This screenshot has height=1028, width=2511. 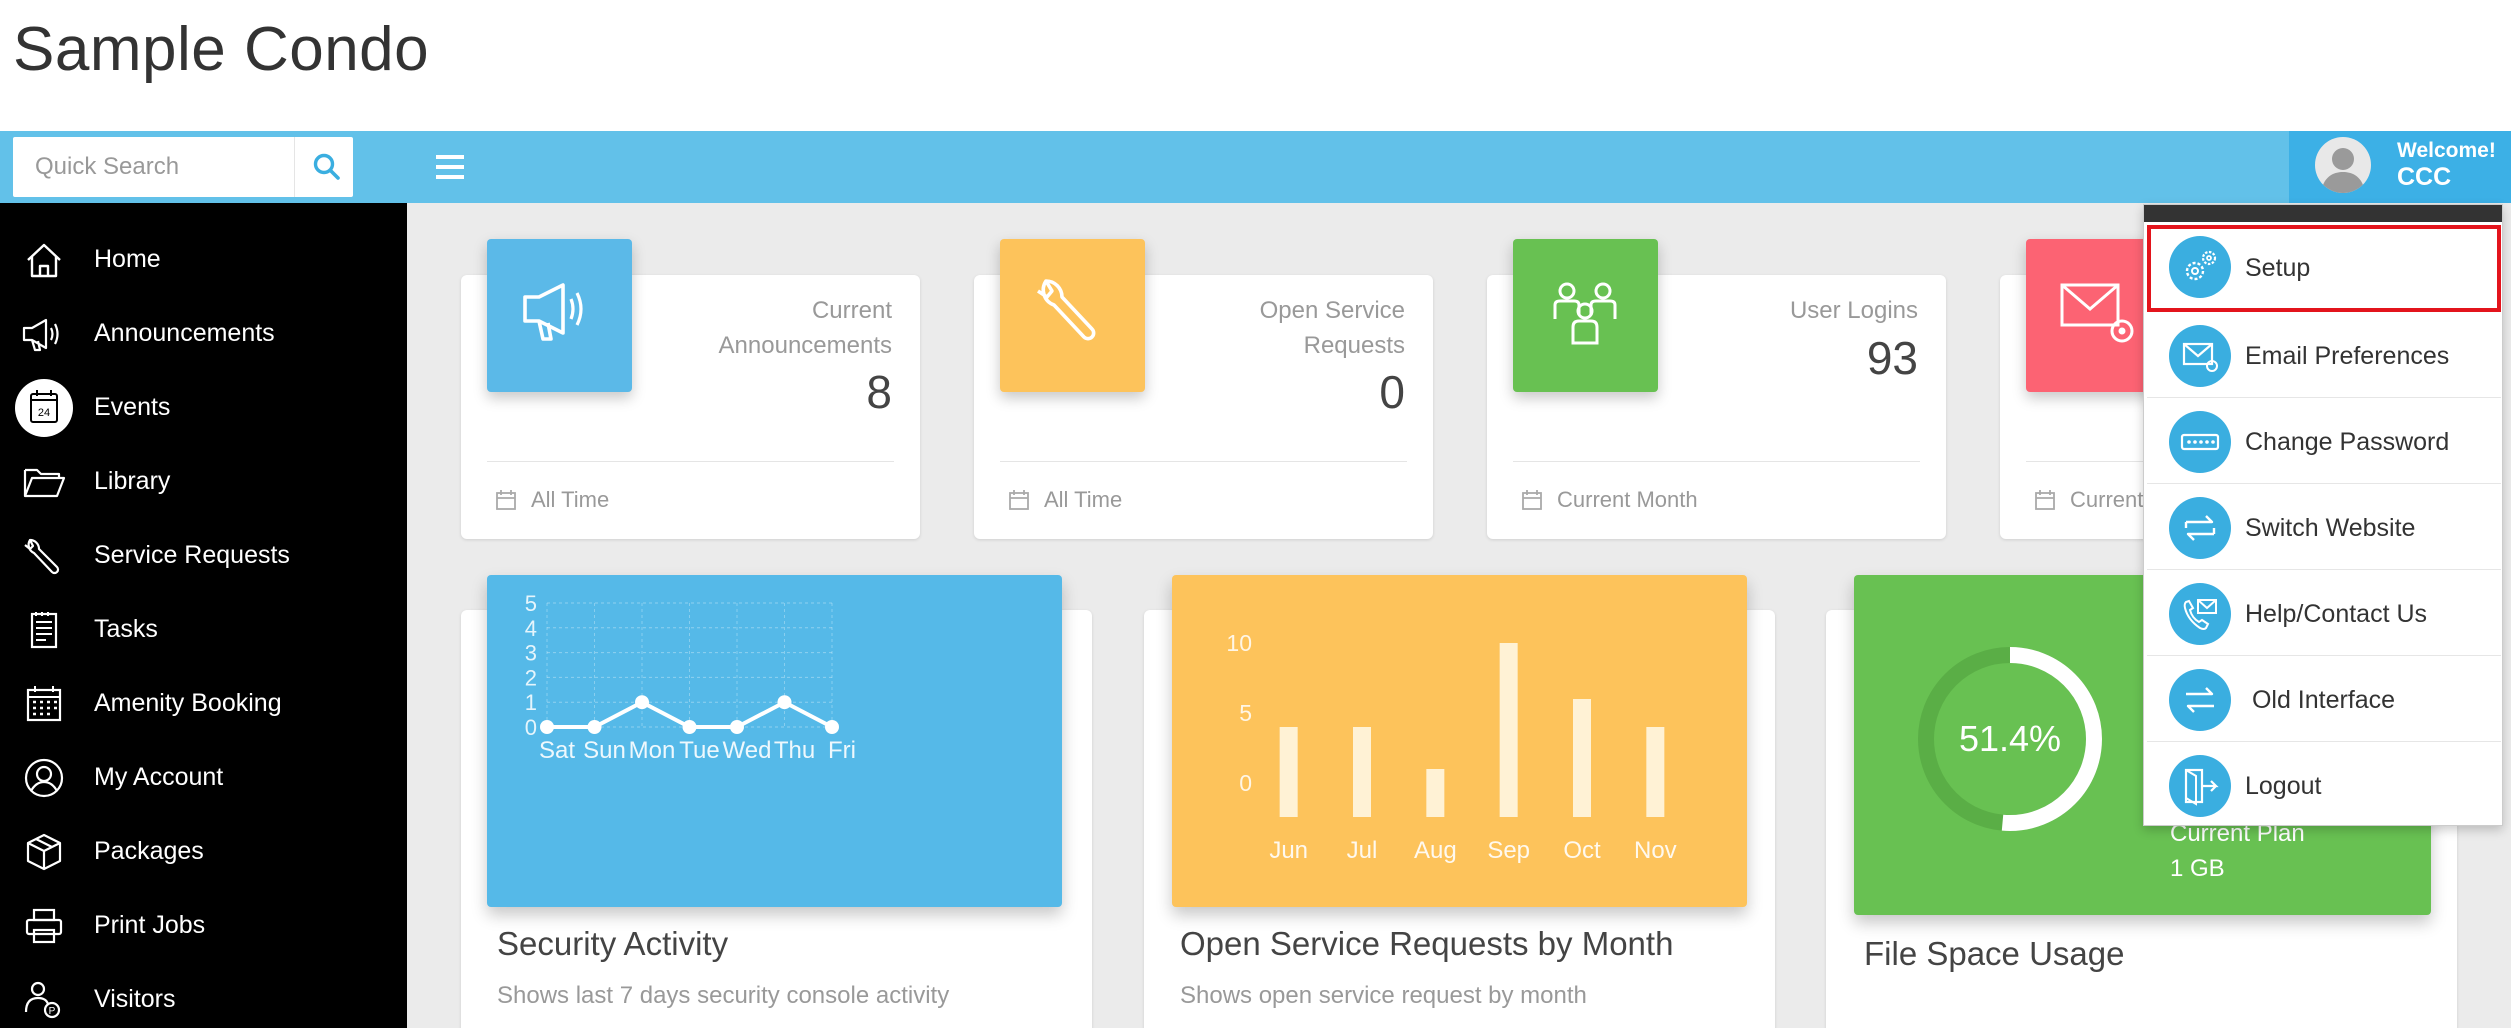 What do you see at coordinates (327, 167) in the screenshot?
I see `search-icon` at bounding box center [327, 167].